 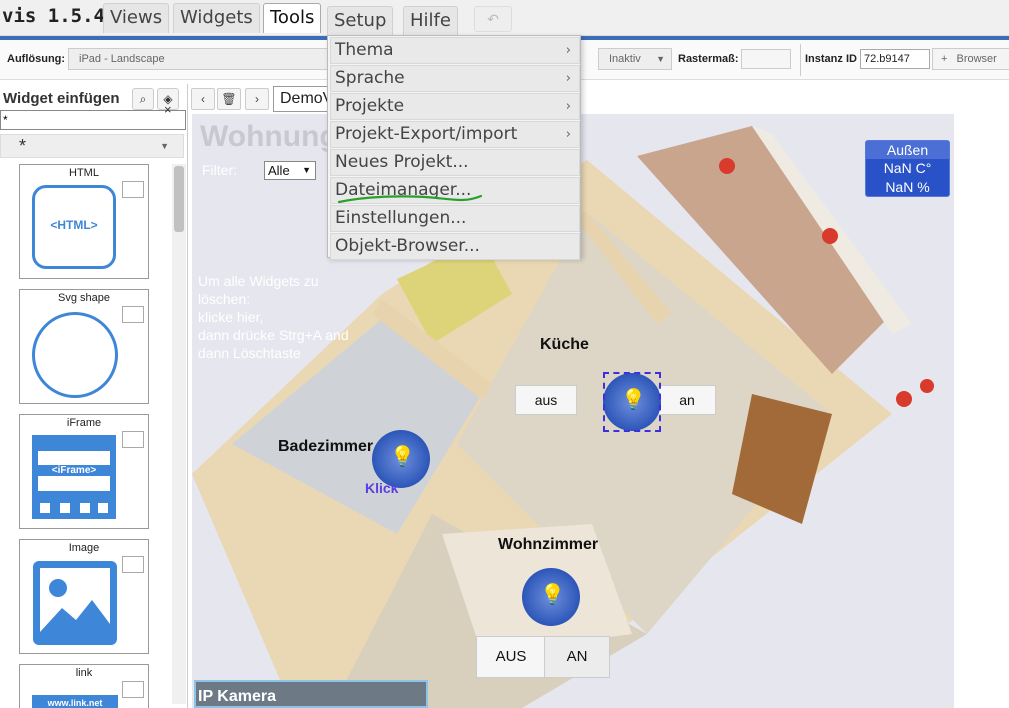 I want to click on widget-name: Image, so click(x=84, y=548).